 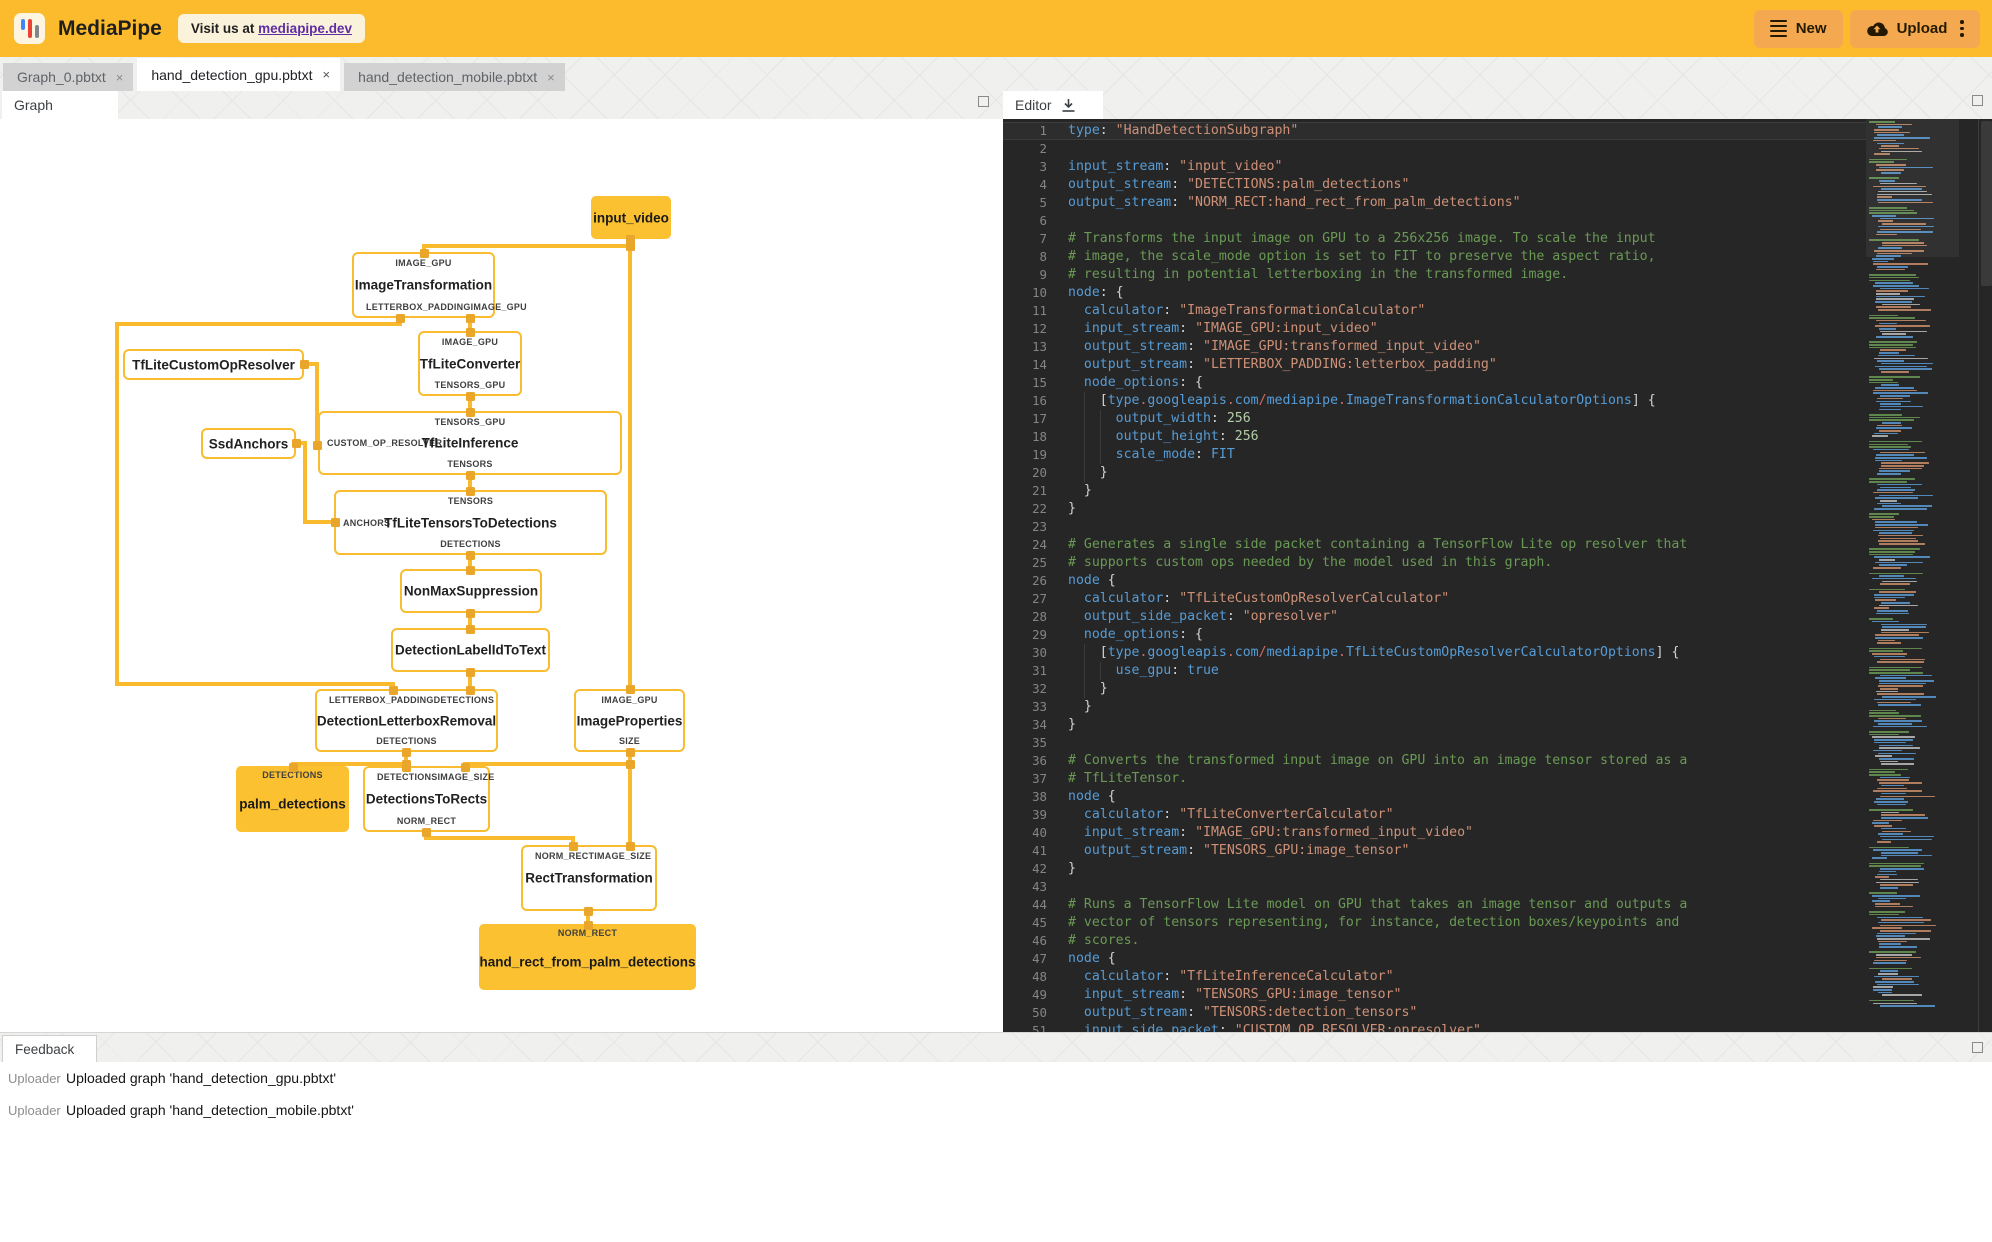 I want to click on code-line-38: 38 node {, so click(x=1434, y=797).